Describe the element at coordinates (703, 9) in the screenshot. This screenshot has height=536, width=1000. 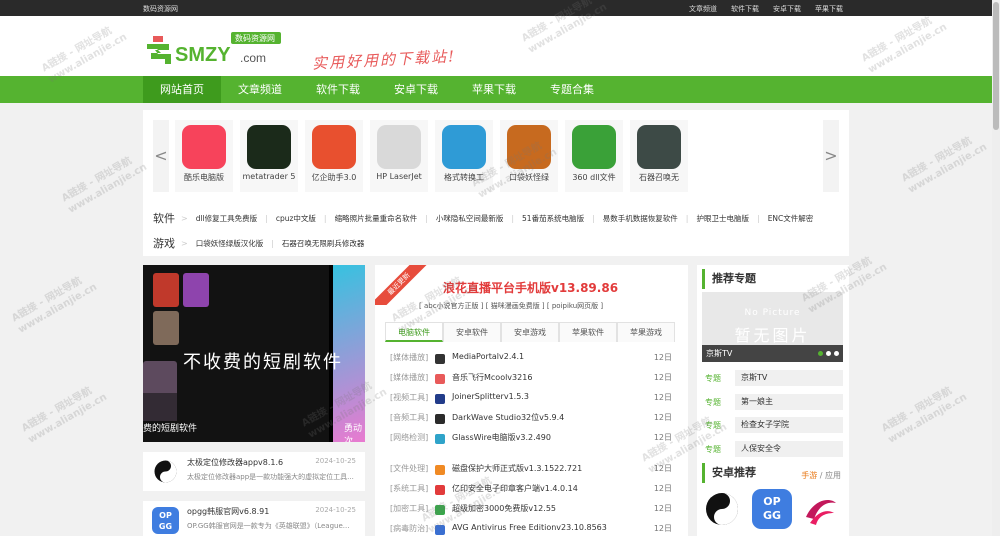
I see `top-link-articles: 文章频道` at that location.